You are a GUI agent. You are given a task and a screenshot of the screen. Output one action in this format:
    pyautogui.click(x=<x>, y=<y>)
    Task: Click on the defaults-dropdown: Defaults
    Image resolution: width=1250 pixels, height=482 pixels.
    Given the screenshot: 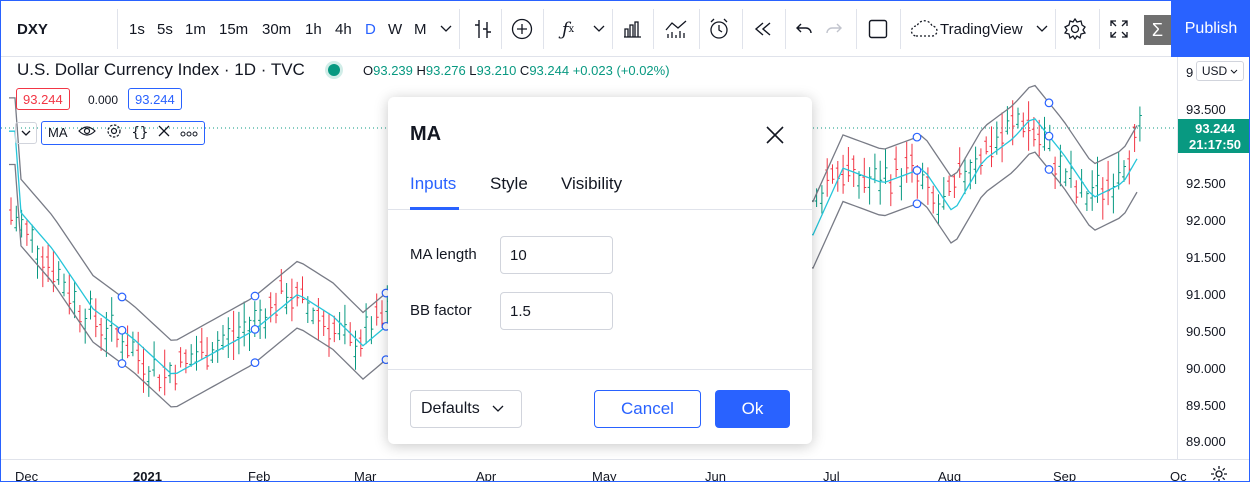 What is the action you would take?
    pyautogui.click(x=466, y=409)
    